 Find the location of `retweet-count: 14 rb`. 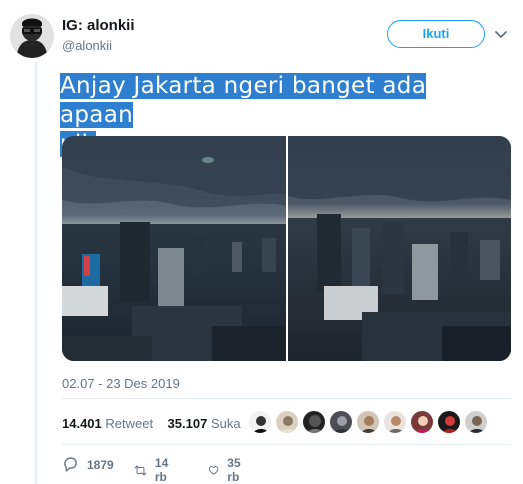

retweet-count: 14 rb is located at coordinates (161, 470).